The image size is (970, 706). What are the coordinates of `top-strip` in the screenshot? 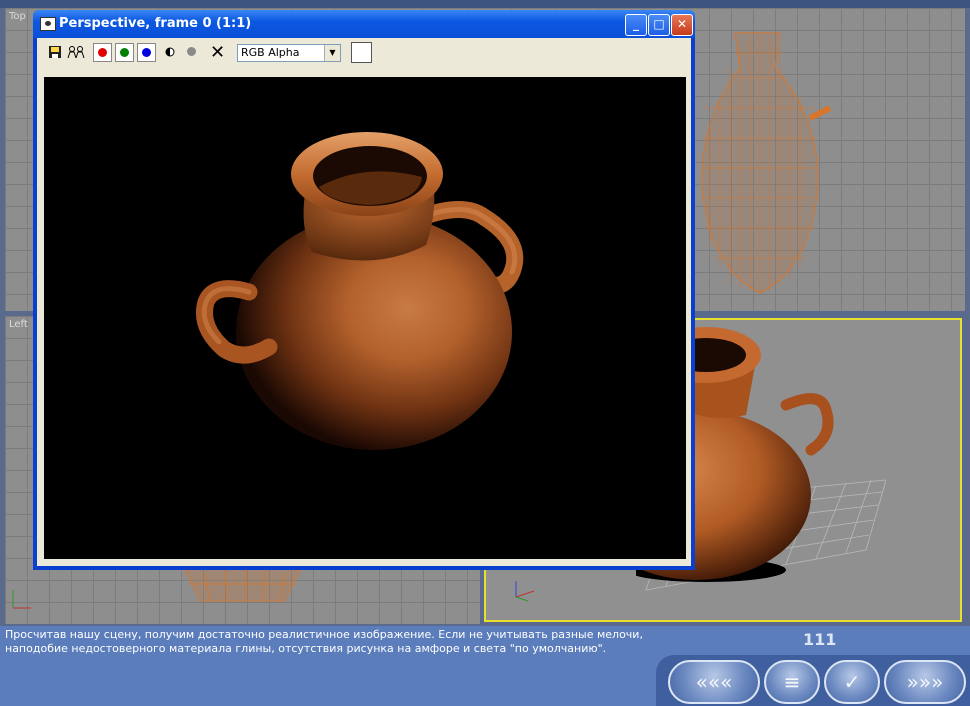 It's located at (485, 4).